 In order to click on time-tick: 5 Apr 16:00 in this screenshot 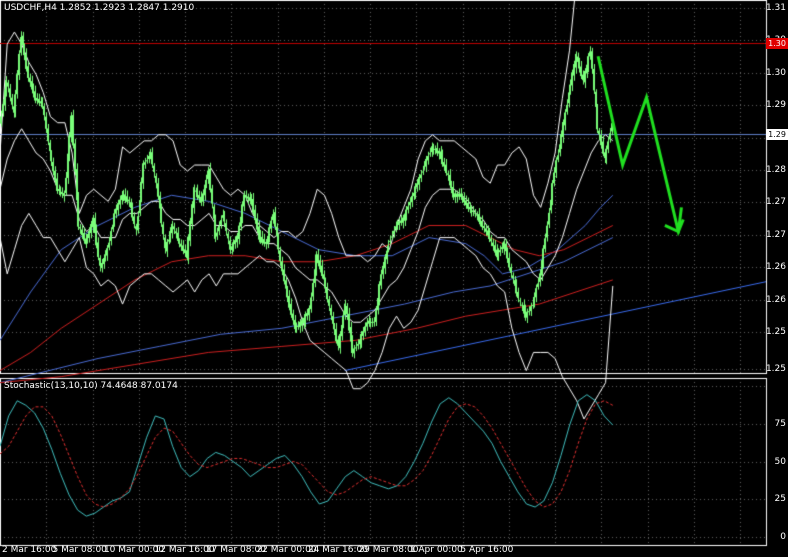, I will do `click(487, 550)`.